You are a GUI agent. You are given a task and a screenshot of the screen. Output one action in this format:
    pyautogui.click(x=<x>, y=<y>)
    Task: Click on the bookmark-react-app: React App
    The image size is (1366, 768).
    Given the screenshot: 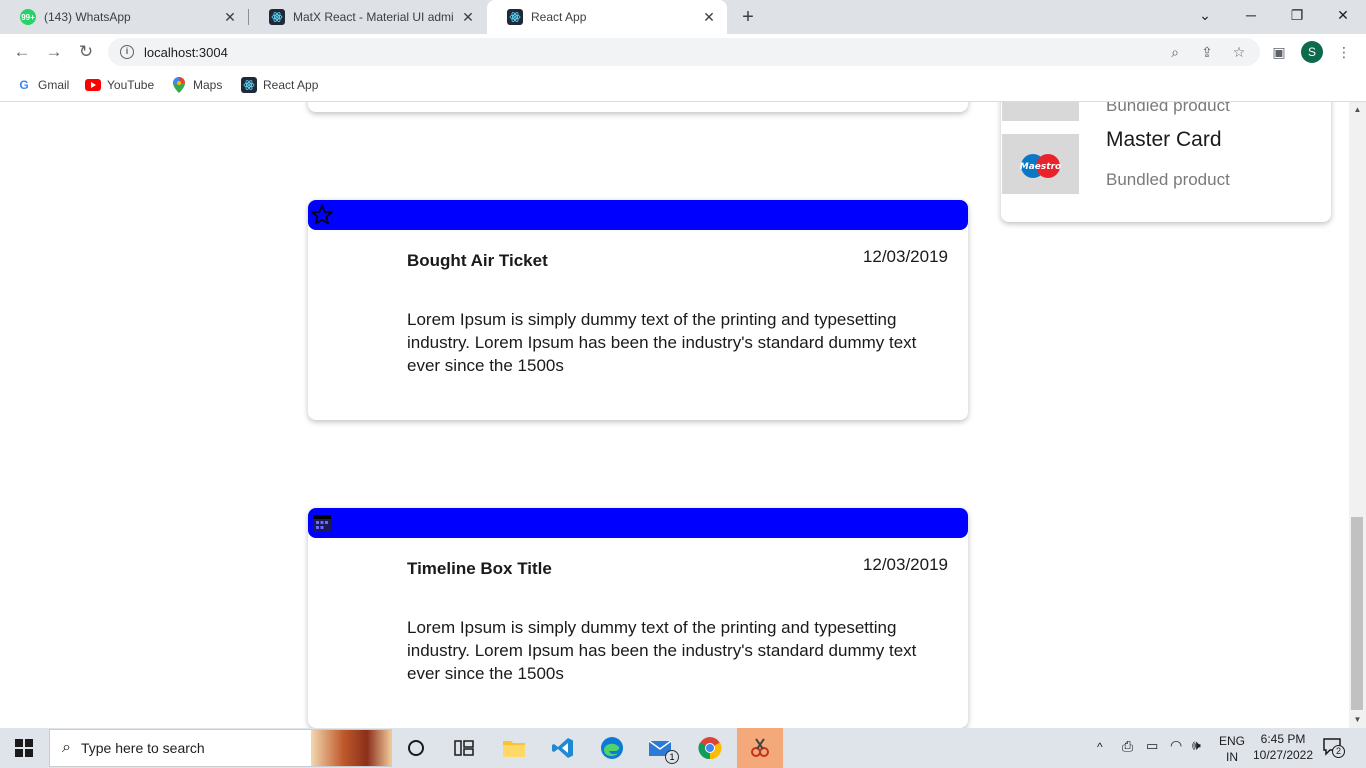 What is the action you would take?
    pyautogui.click(x=279, y=85)
    